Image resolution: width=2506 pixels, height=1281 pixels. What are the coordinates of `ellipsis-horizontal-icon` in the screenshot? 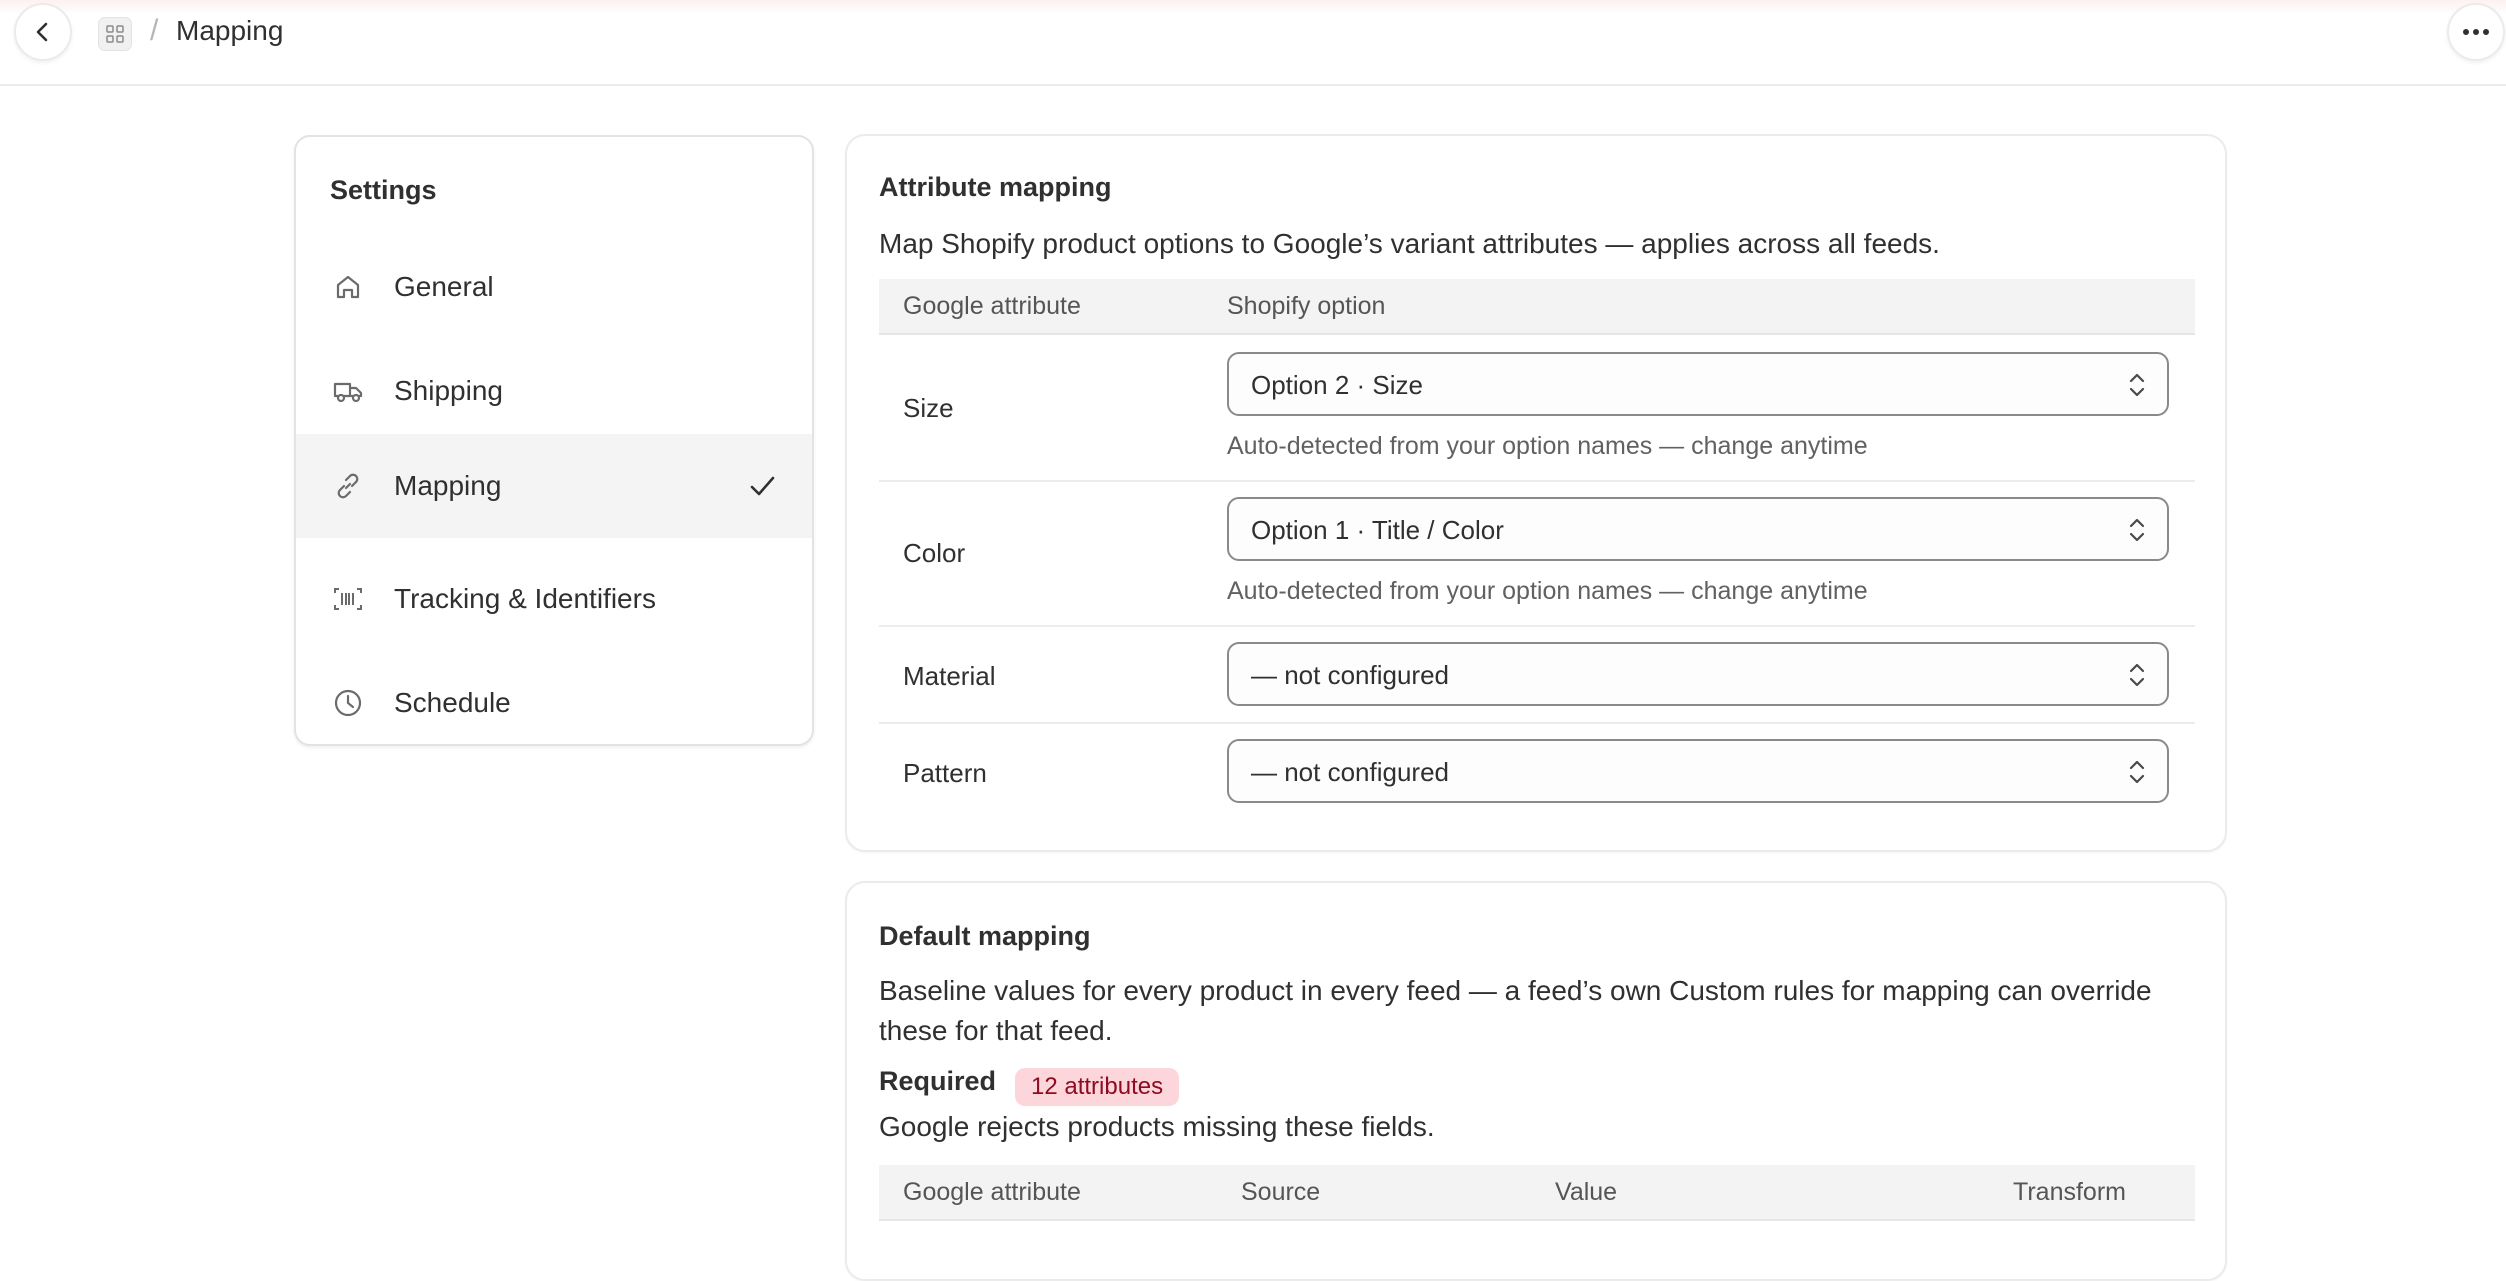 It's located at (2476, 32).